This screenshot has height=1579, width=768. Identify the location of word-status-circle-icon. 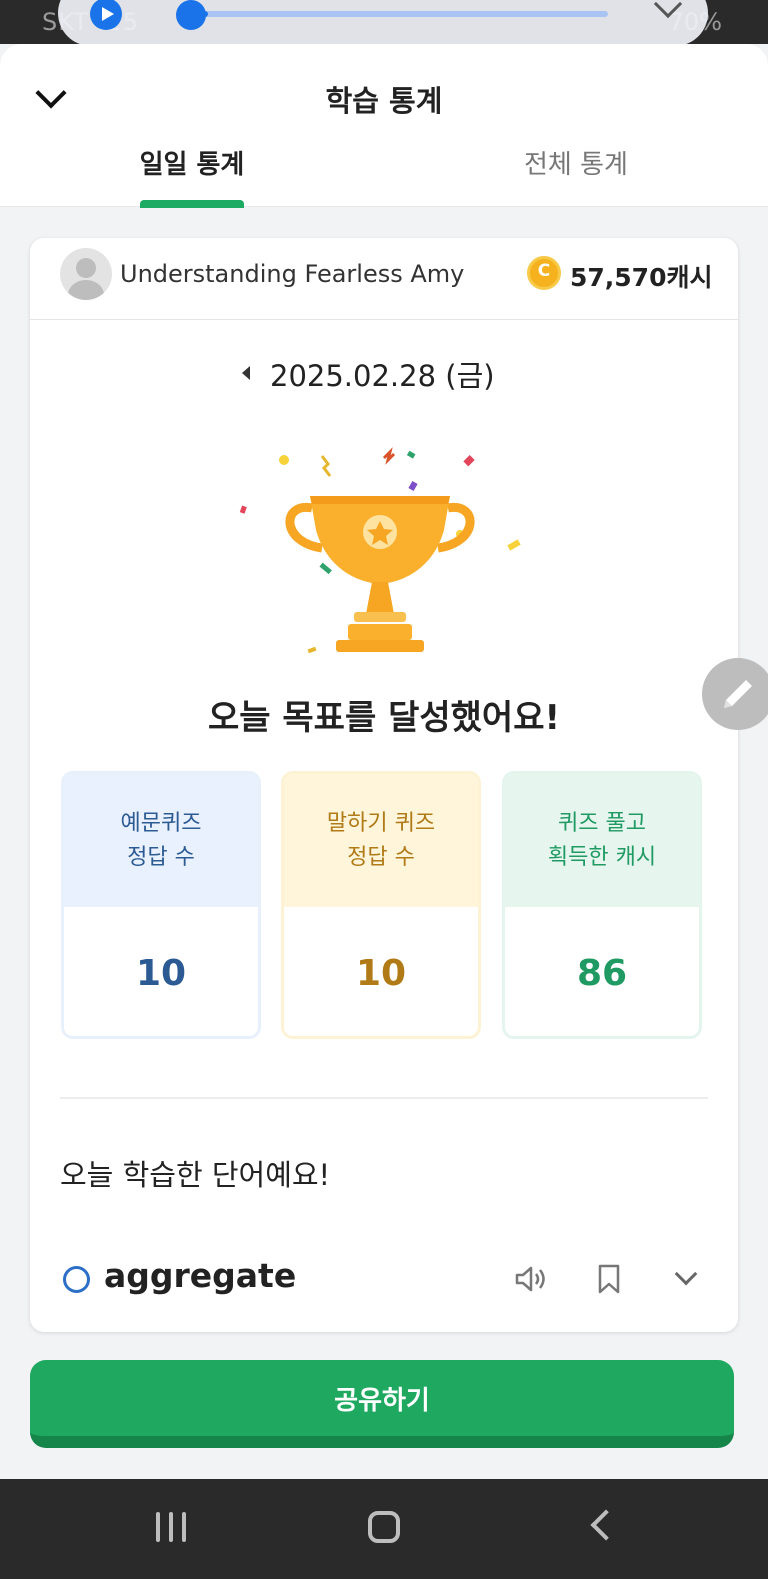
(76, 1279).